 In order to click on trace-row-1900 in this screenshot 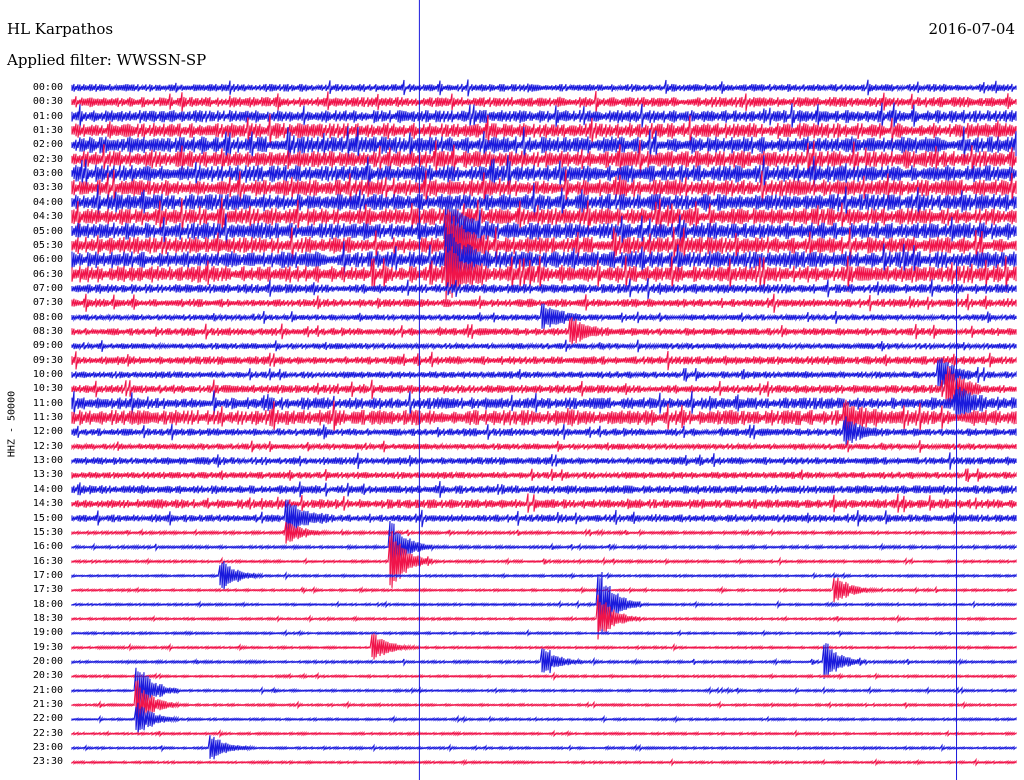, I will do `click(544, 633)`.